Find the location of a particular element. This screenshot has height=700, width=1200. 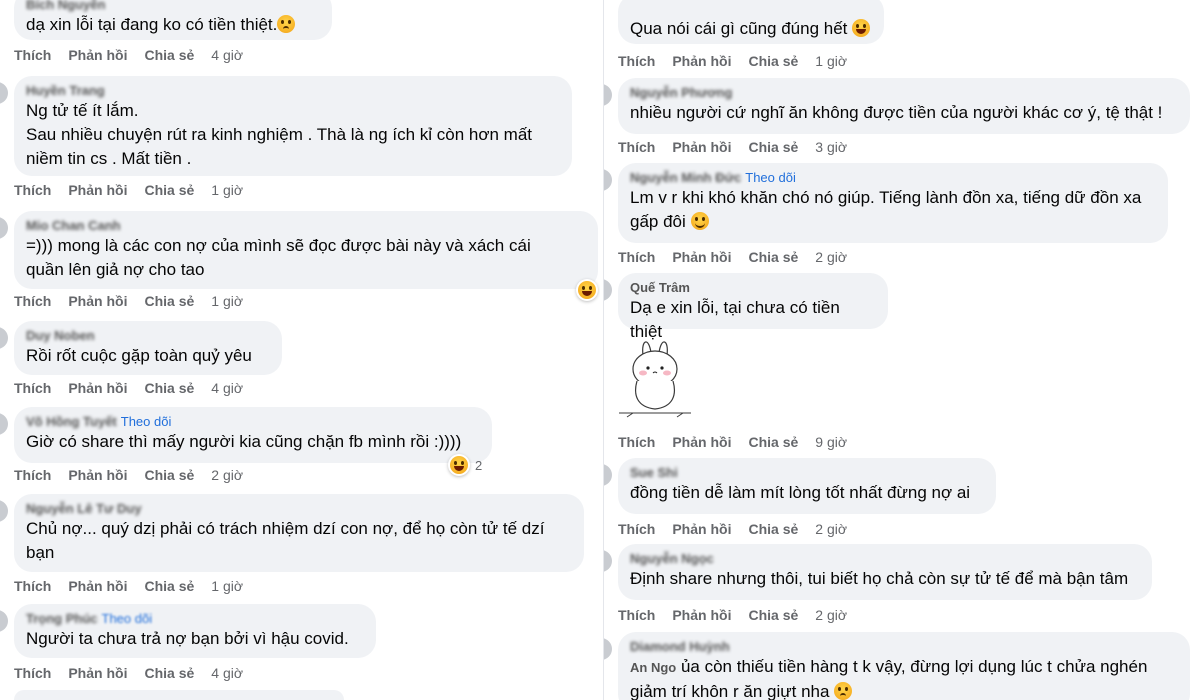

commenter-name: Quế Trâm is located at coordinates (660, 287).